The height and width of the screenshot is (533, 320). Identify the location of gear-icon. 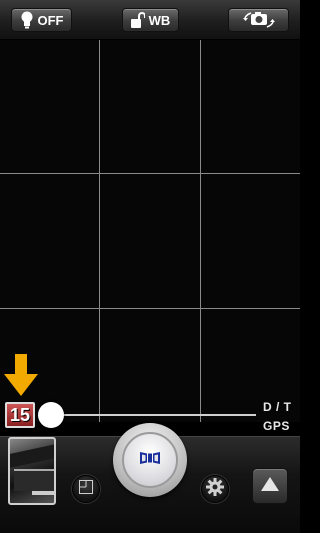
(215, 489).